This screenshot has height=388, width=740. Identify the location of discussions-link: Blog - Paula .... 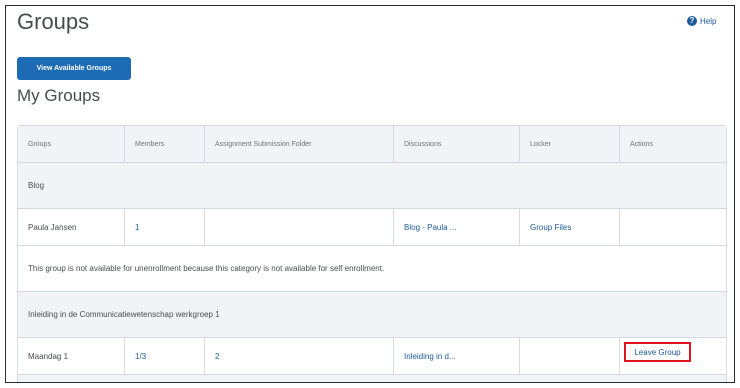
(430, 227).